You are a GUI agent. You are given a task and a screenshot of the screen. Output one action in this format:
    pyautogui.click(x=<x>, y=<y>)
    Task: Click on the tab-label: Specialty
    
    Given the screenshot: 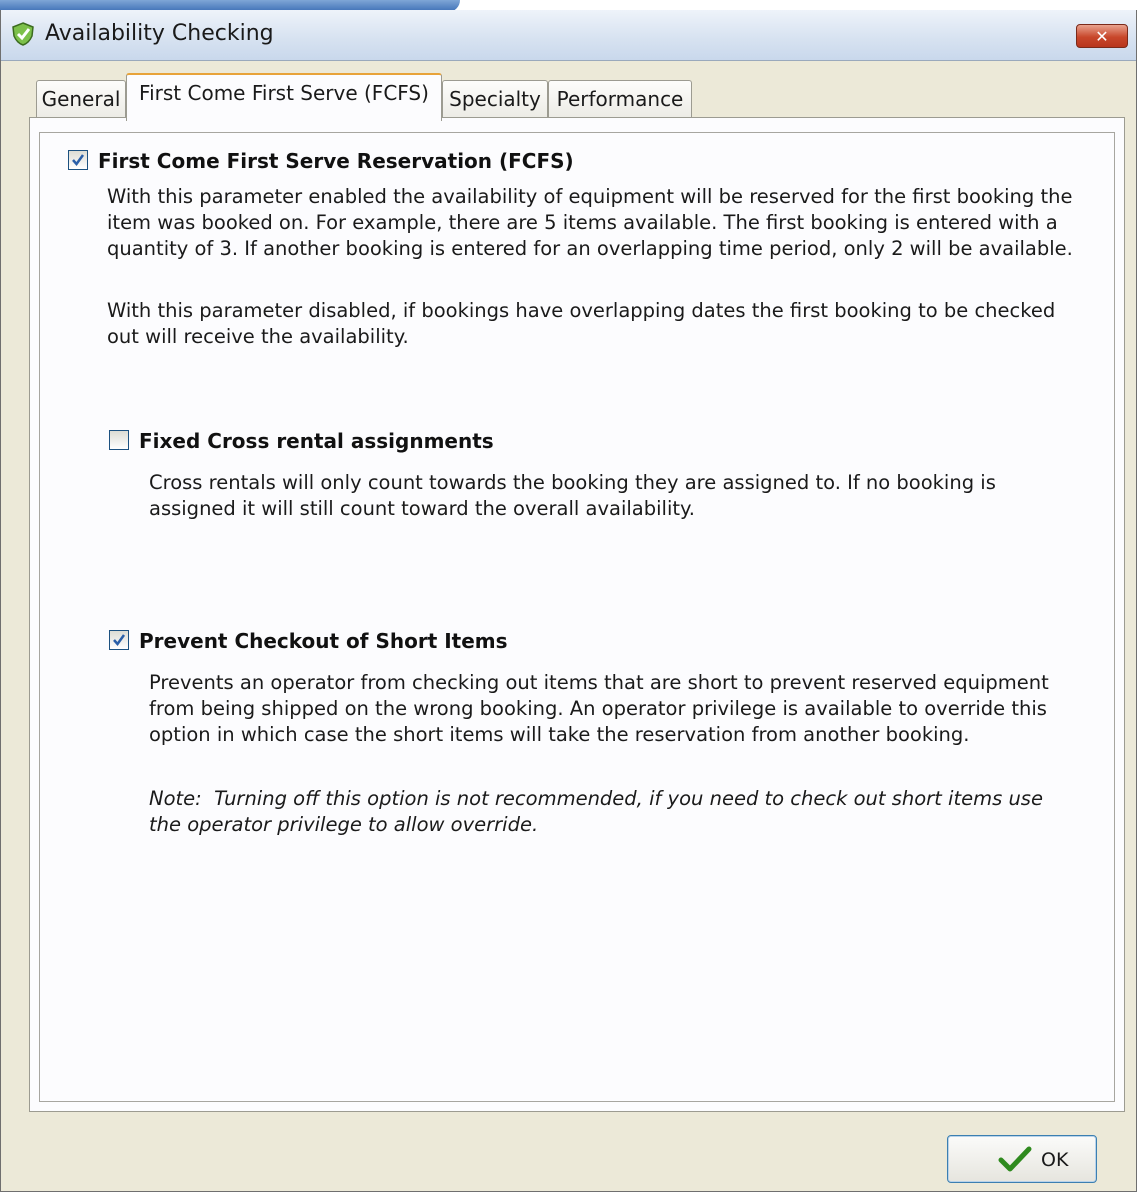 What is the action you would take?
    pyautogui.click(x=495, y=99)
    